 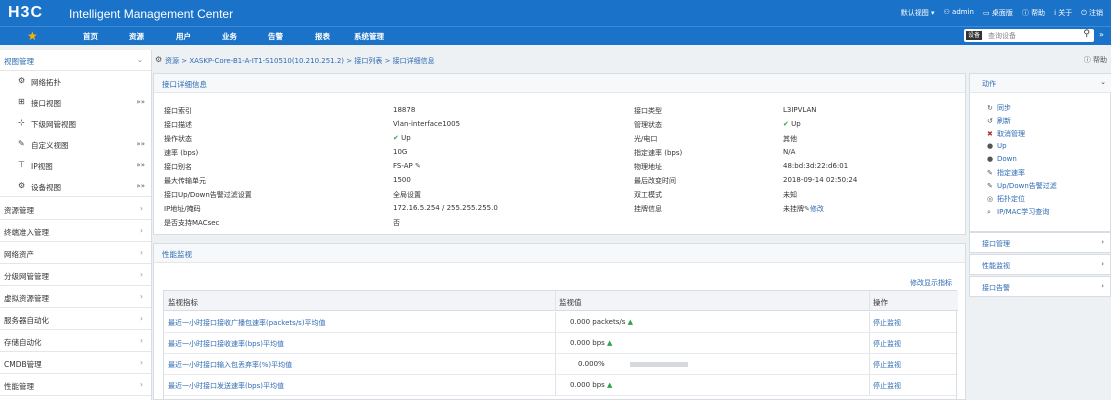 I want to click on nav-system: 系统管理, so click(x=369, y=36).